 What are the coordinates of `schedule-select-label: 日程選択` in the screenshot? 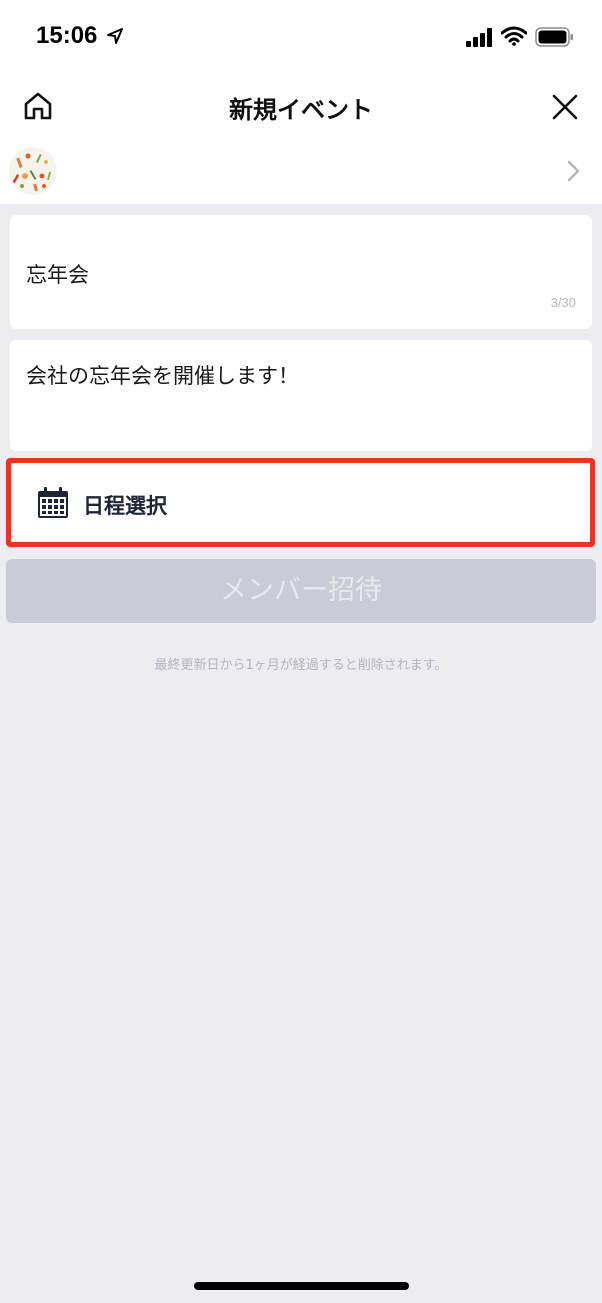 It's located at (125, 506).